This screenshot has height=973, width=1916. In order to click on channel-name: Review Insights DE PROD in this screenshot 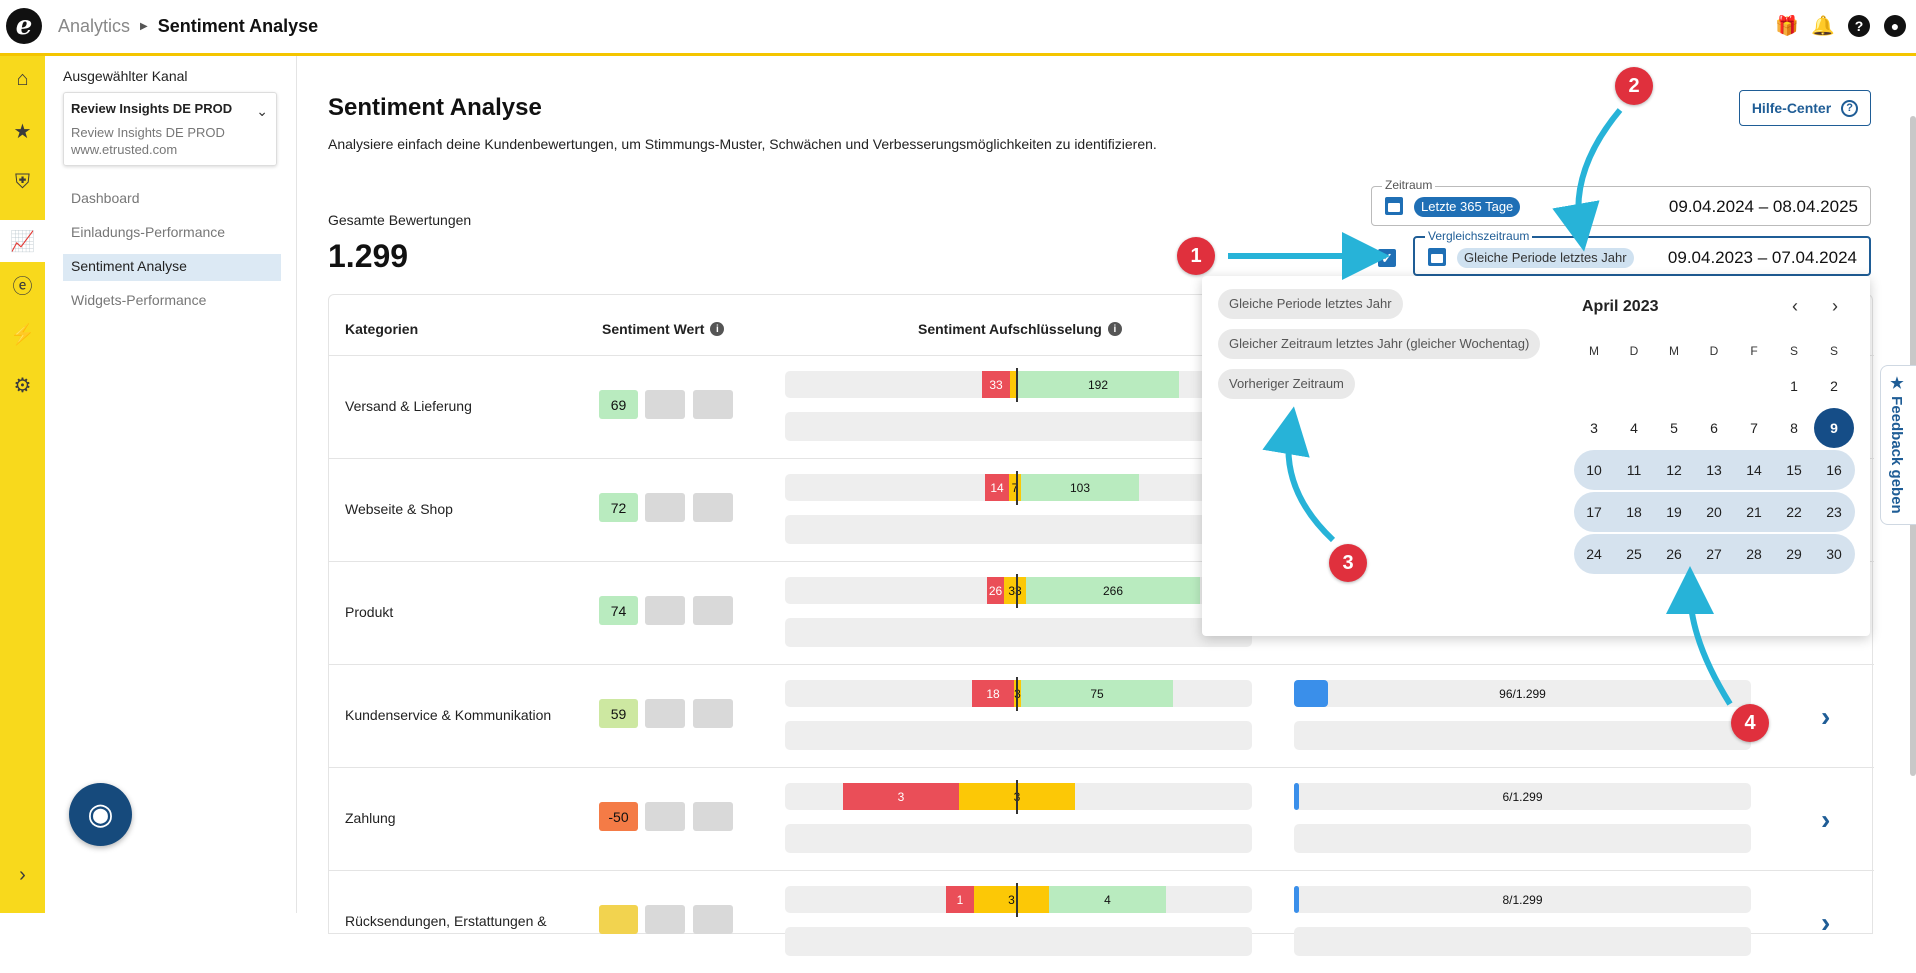, I will do `click(148, 132)`.